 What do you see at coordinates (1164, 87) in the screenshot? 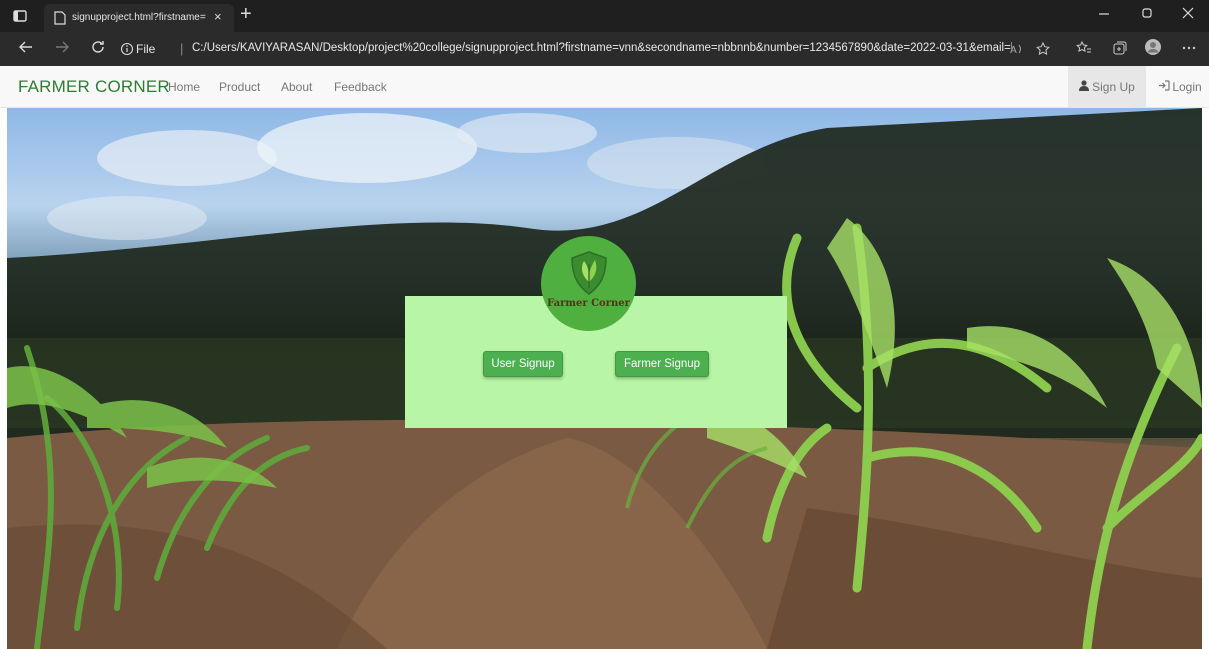
I see `login-icon` at bounding box center [1164, 87].